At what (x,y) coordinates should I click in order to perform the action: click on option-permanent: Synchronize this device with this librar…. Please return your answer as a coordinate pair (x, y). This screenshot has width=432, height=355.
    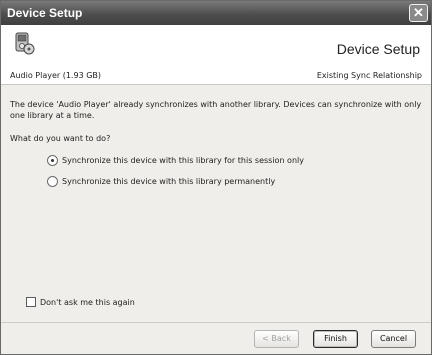
    Looking at the image, I should click on (161, 181).